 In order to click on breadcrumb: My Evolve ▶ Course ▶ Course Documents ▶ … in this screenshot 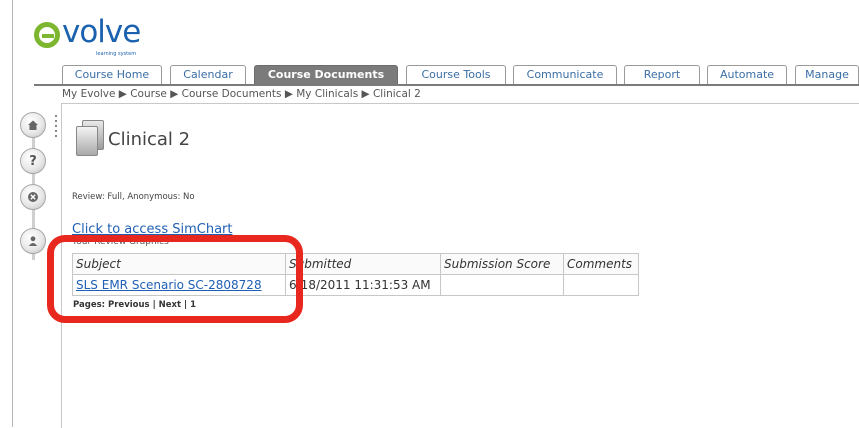, I will do `click(241, 94)`.